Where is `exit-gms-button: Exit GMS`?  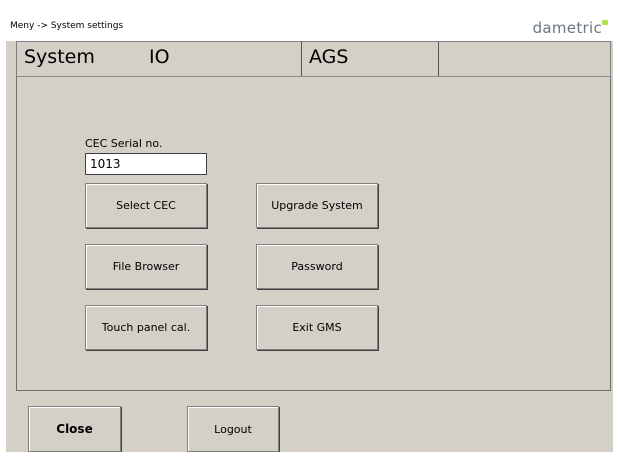
exit-gms-button: Exit GMS is located at coordinates (317, 327).